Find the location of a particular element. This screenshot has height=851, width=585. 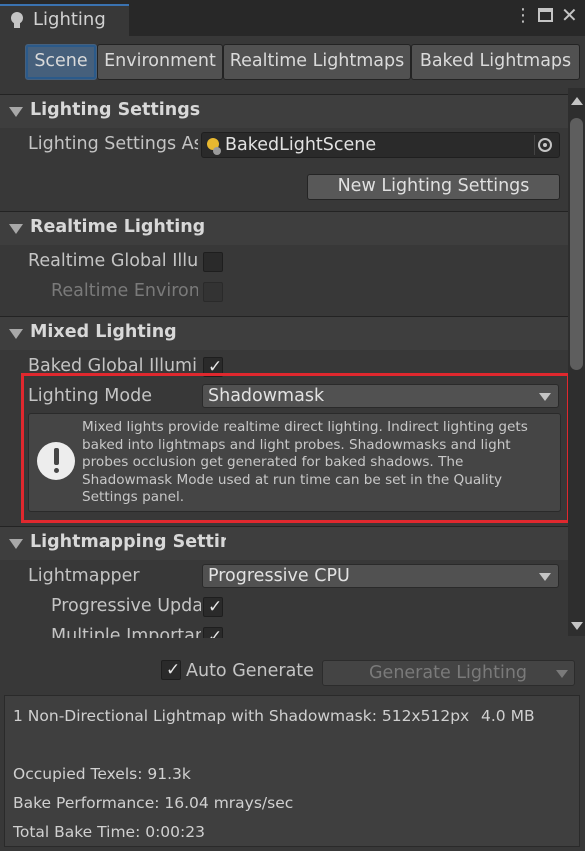

new-lighting-settings-button: New Lighting Settings is located at coordinates (433, 187).